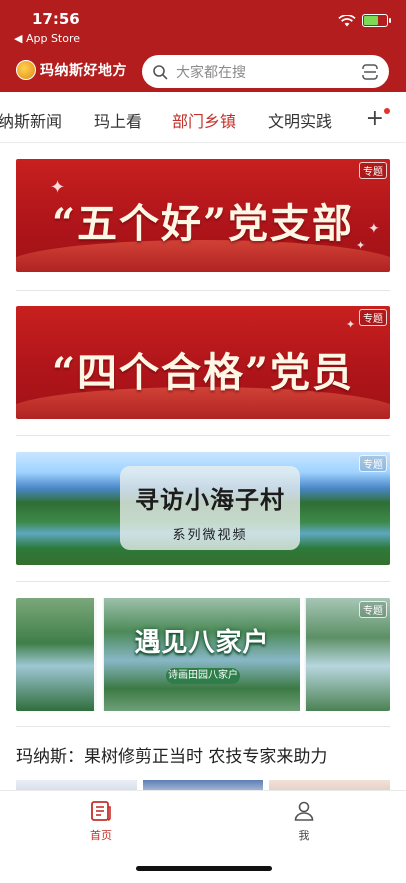 This screenshot has width=406, height=883. I want to click on banner-bajiahu: 遇见八家户 诗画田园八家户 专题, so click(203, 654).